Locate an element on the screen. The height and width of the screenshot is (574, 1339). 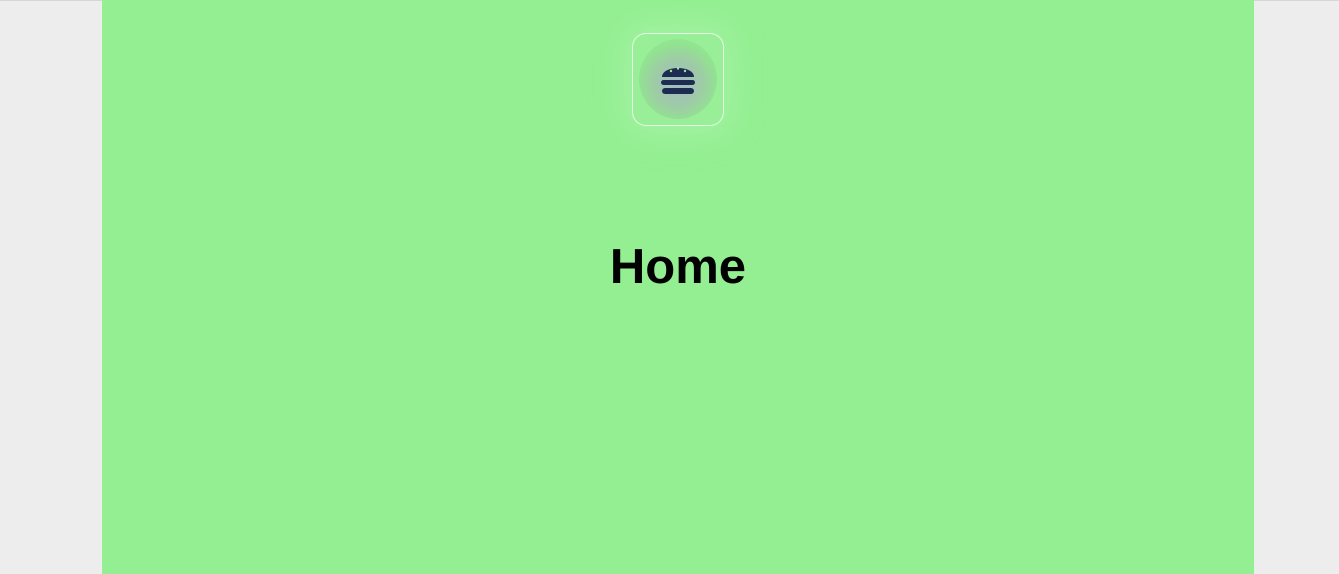
menu-button is located at coordinates (678, 79).